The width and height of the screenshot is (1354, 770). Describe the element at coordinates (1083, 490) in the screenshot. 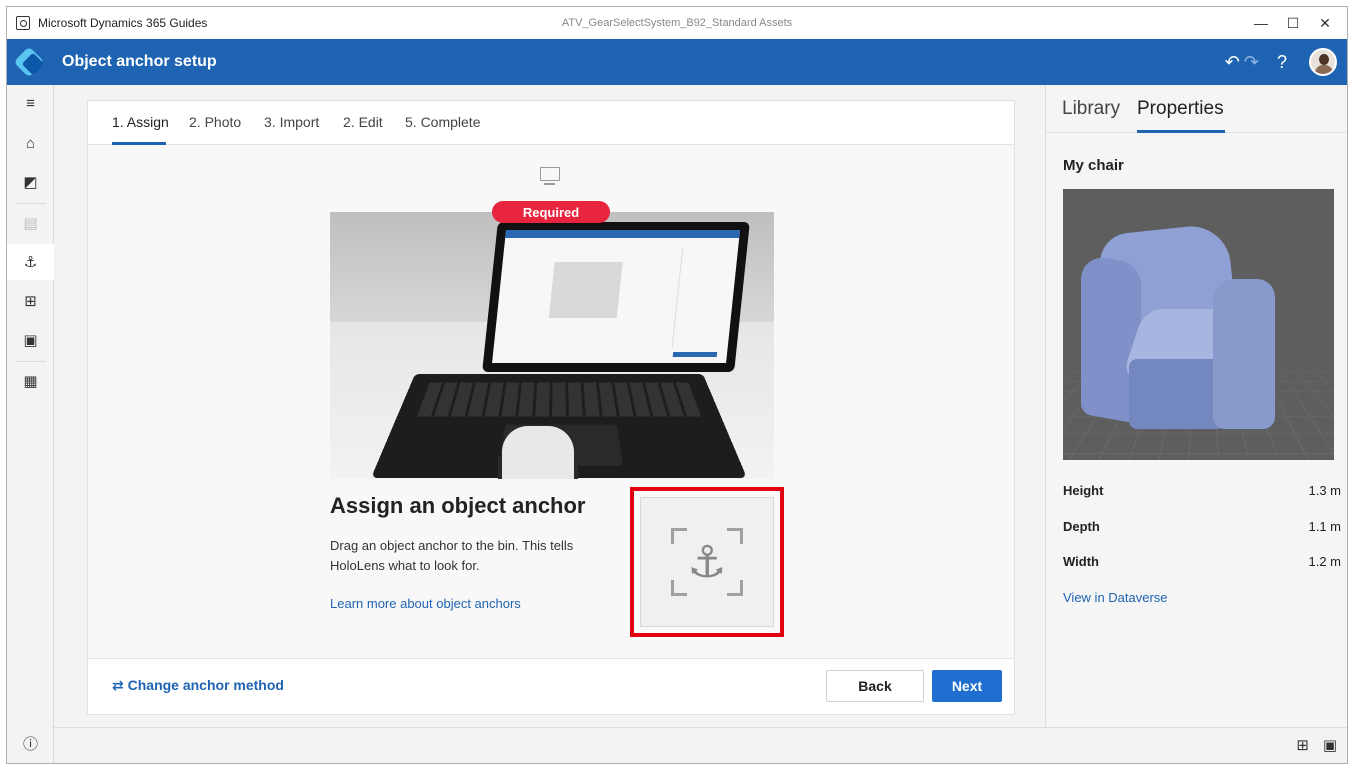

I see `height-label: Height` at that location.